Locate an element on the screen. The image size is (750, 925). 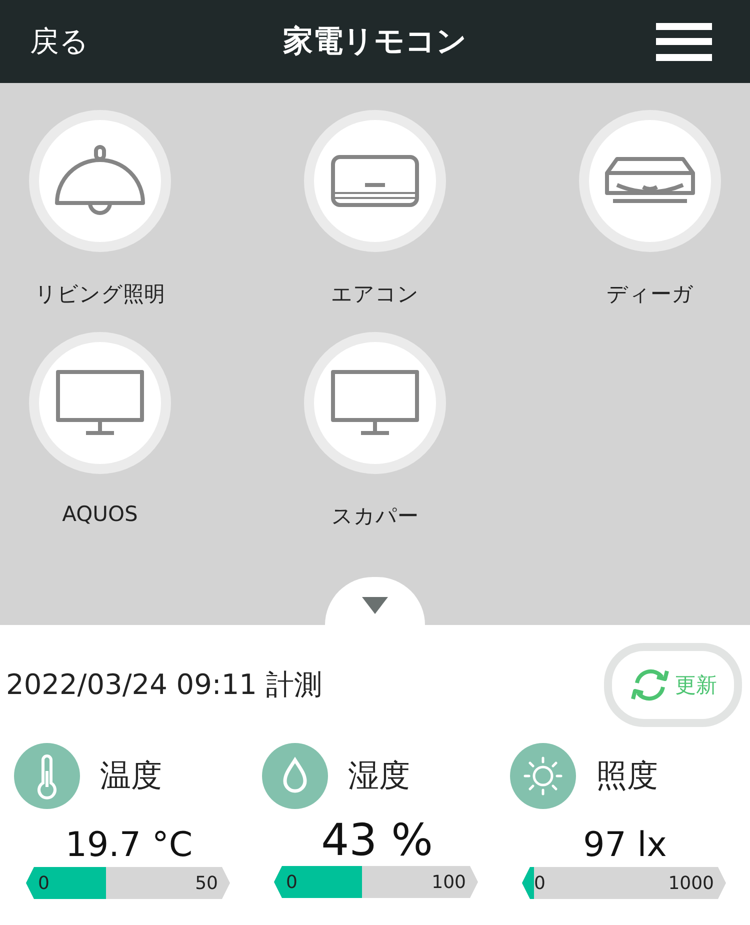
air-conditioner-icon is located at coordinates (375, 181).